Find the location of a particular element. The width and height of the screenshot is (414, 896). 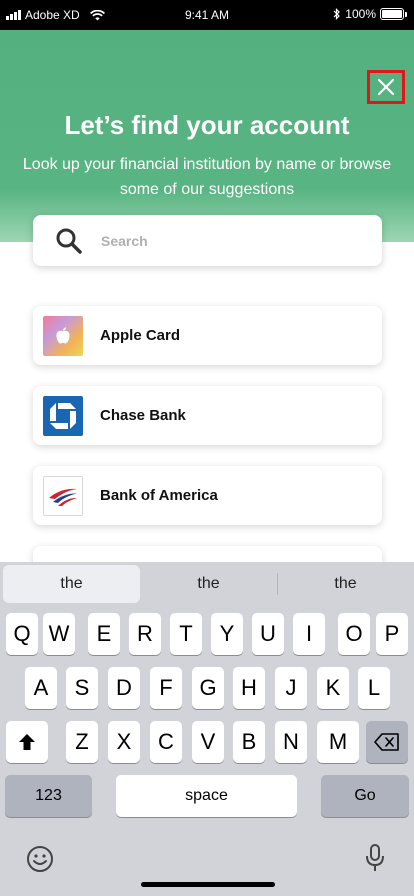

key-t: T is located at coordinates (186, 634).